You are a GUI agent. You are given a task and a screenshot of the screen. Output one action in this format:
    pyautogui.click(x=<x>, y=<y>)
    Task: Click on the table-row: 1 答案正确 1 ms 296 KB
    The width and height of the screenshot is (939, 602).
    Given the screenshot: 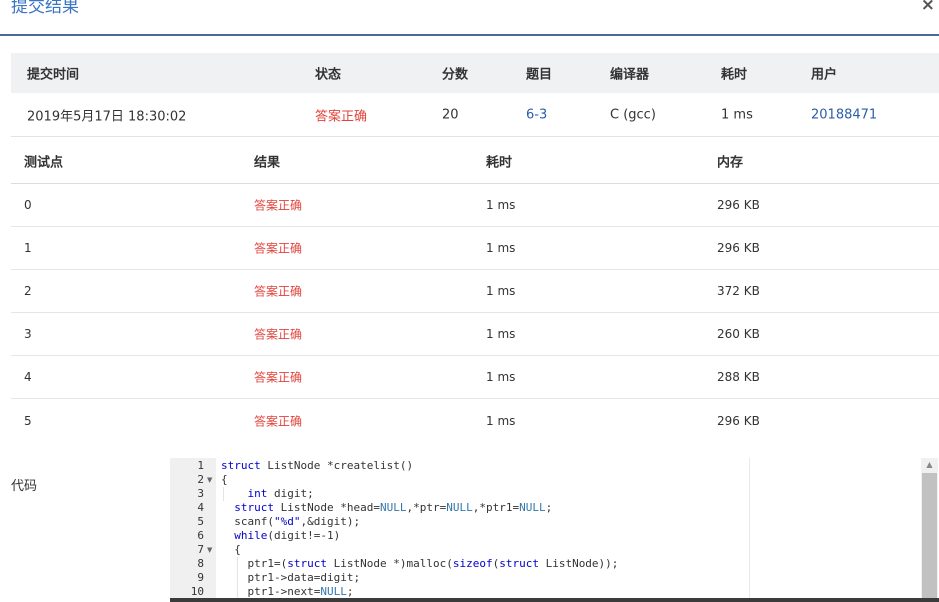 What is the action you would take?
    pyautogui.click(x=475, y=248)
    